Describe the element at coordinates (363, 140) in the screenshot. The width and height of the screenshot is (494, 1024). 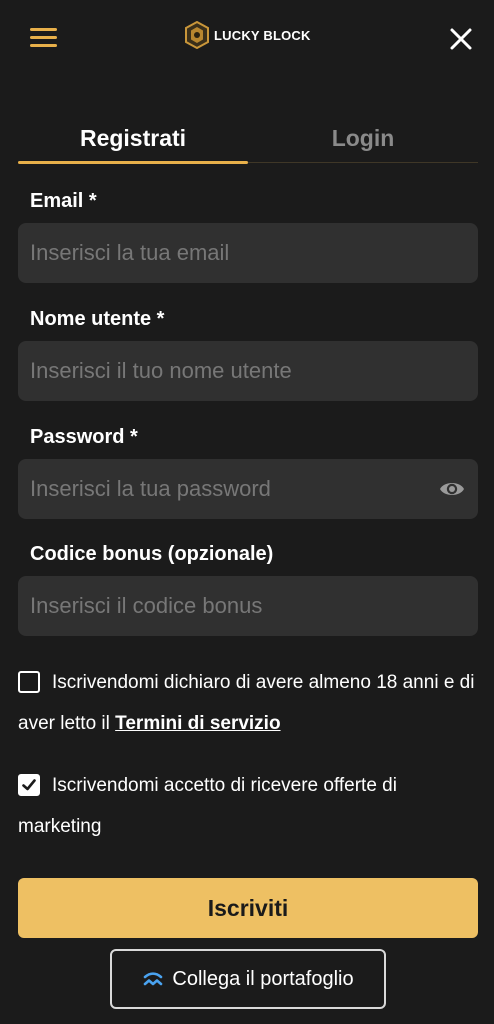
I see `tab-login: Login` at that location.